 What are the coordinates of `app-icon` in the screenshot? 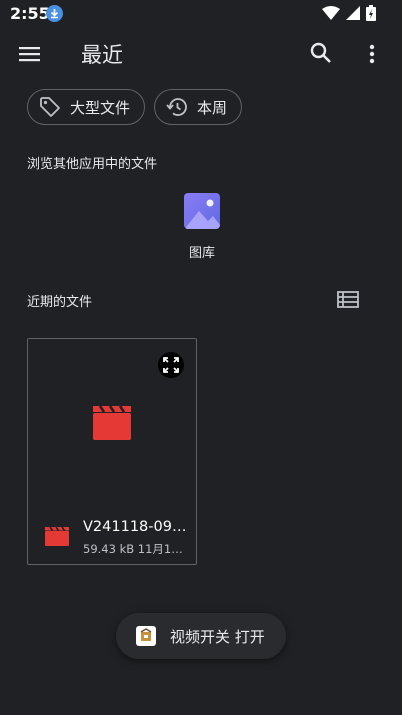 It's located at (146, 636).